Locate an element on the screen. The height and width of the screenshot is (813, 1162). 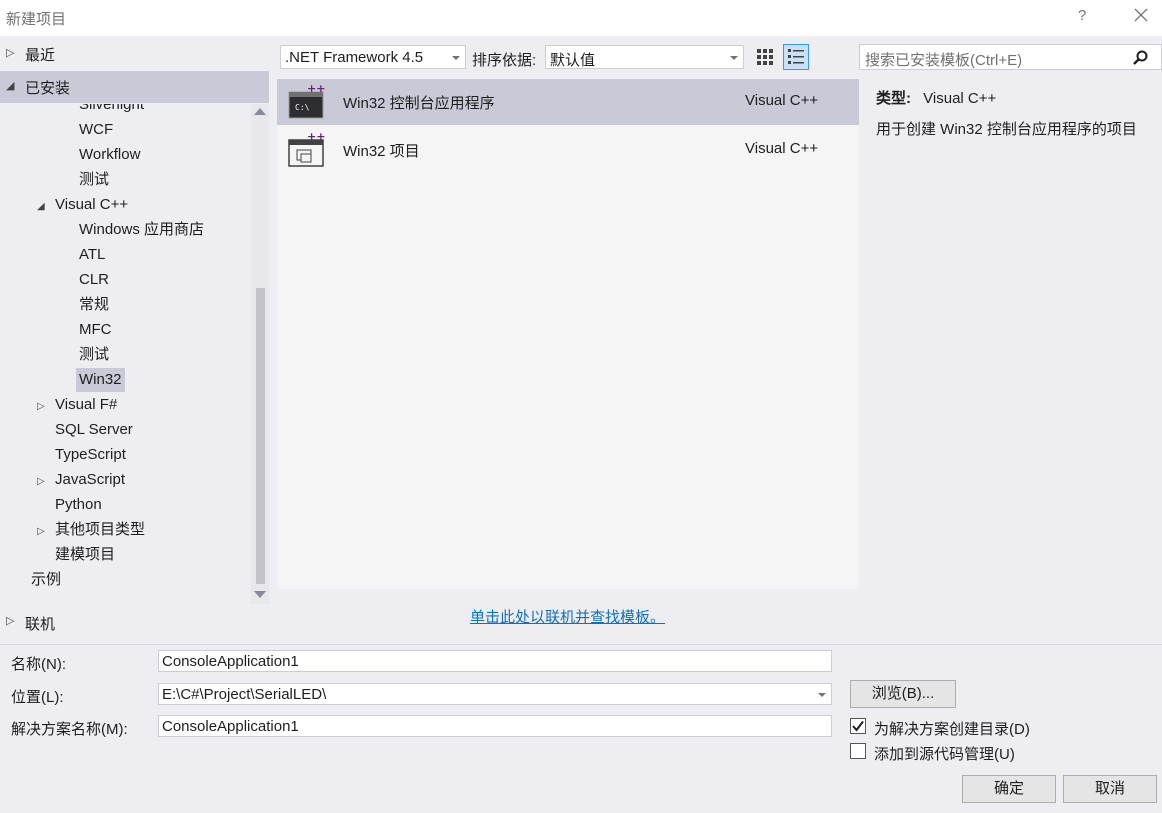
tree-item-recent: ▷ 最近 is located at coordinates (134, 54).